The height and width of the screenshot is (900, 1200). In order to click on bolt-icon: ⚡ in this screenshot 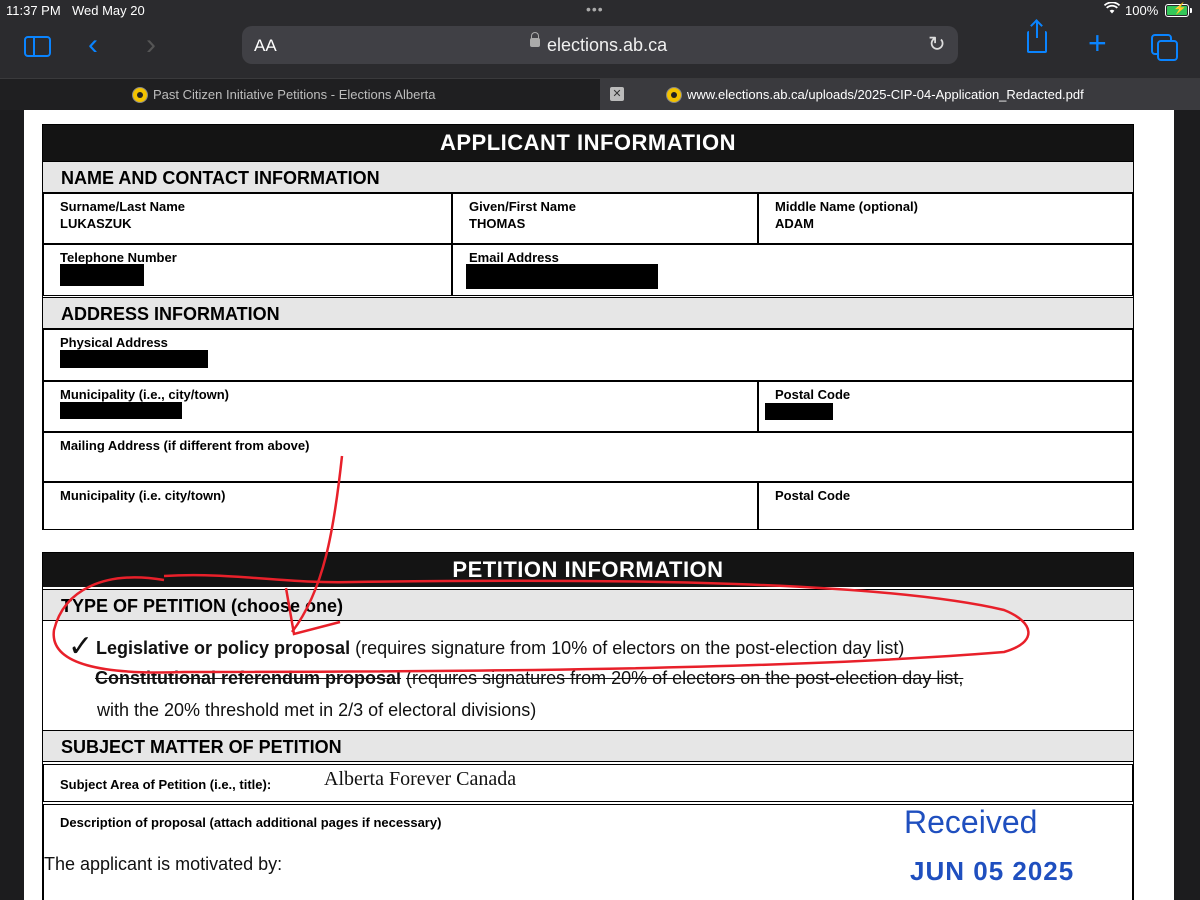, I will do `click(1180, 9)`.